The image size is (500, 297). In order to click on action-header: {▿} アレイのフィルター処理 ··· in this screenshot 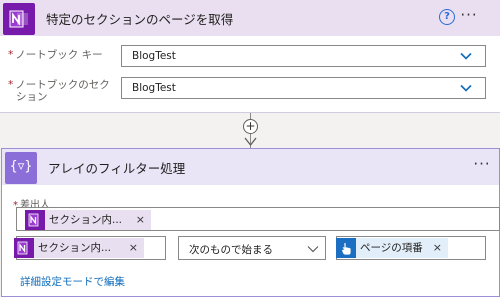, I will do `click(250, 167)`.